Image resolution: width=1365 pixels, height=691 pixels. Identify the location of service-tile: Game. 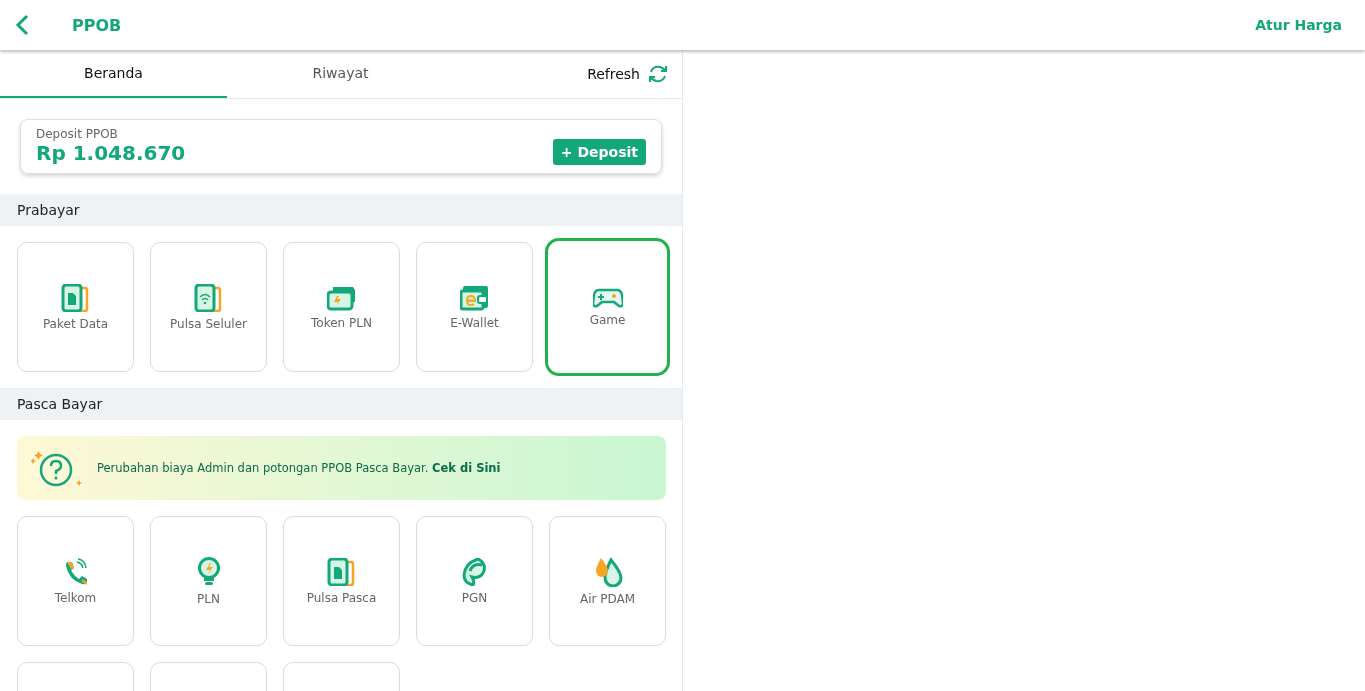
(607, 307).